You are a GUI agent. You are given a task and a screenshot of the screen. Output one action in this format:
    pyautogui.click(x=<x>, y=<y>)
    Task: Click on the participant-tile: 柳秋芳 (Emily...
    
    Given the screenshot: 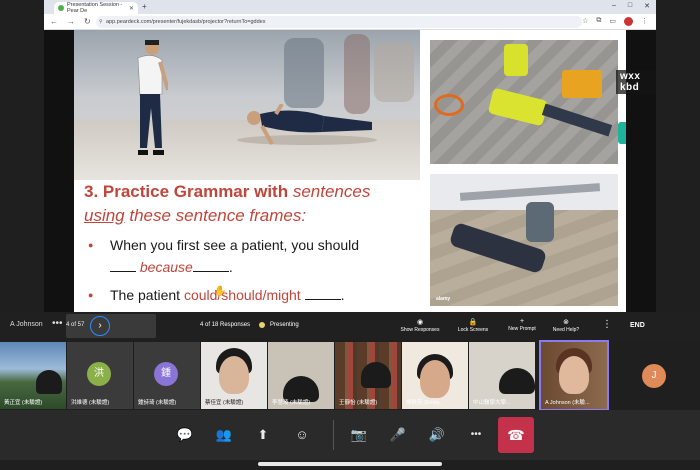 What is the action you would take?
    pyautogui.click(x=435, y=375)
    